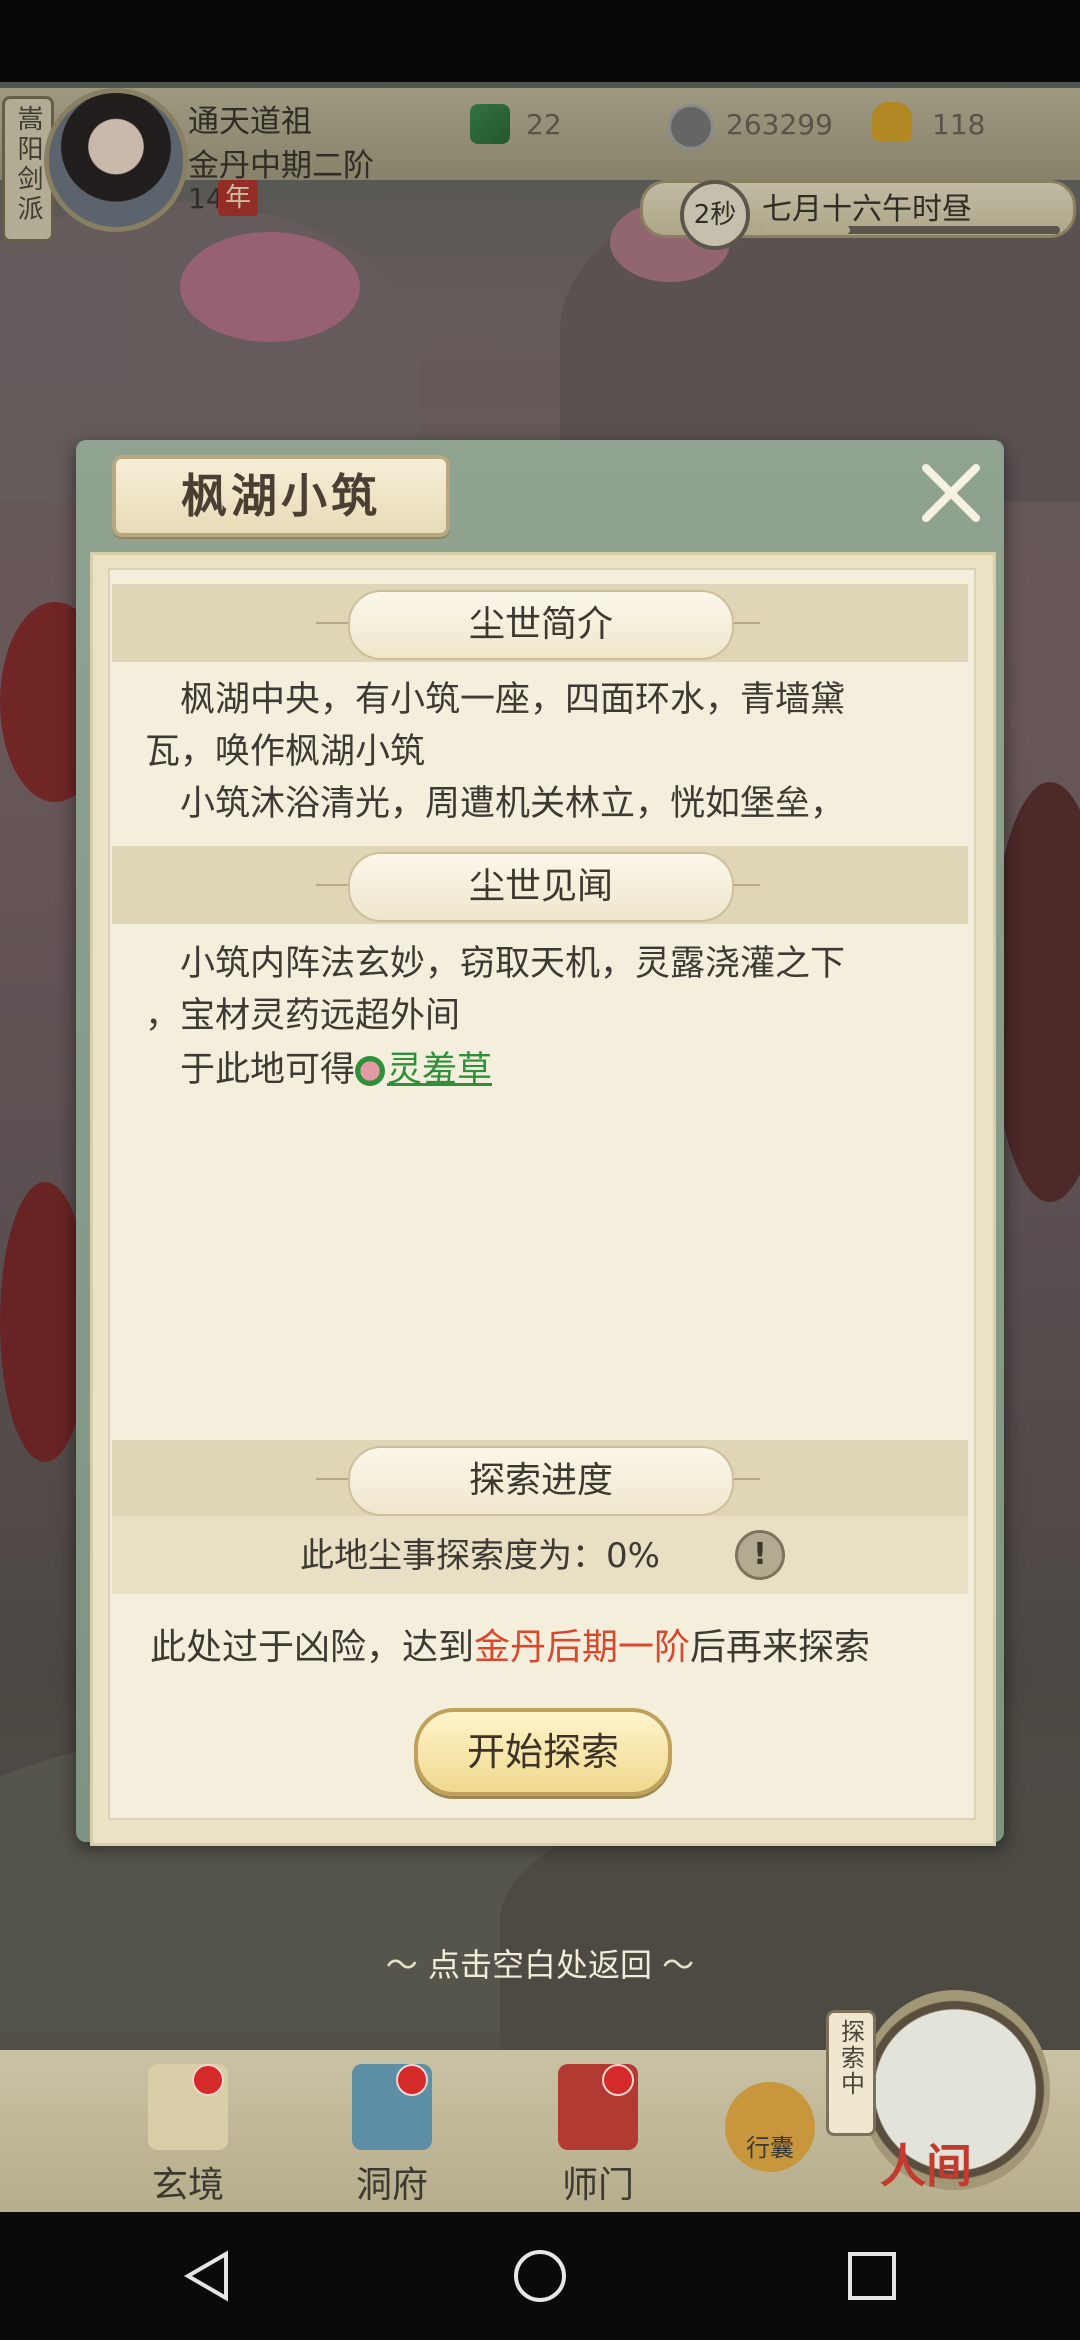 The width and height of the screenshot is (1080, 2340). I want to click on progress-header: 探索进度, so click(541, 1481).